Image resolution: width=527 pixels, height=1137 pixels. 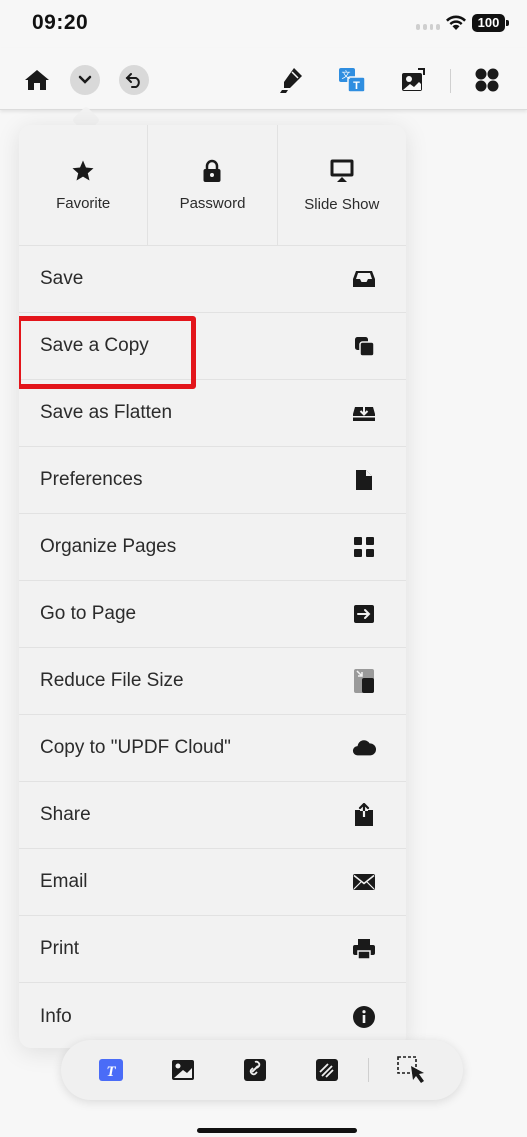 What do you see at coordinates (413, 1069) in the screenshot?
I see `select-area-icon` at bounding box center [413, 1069].